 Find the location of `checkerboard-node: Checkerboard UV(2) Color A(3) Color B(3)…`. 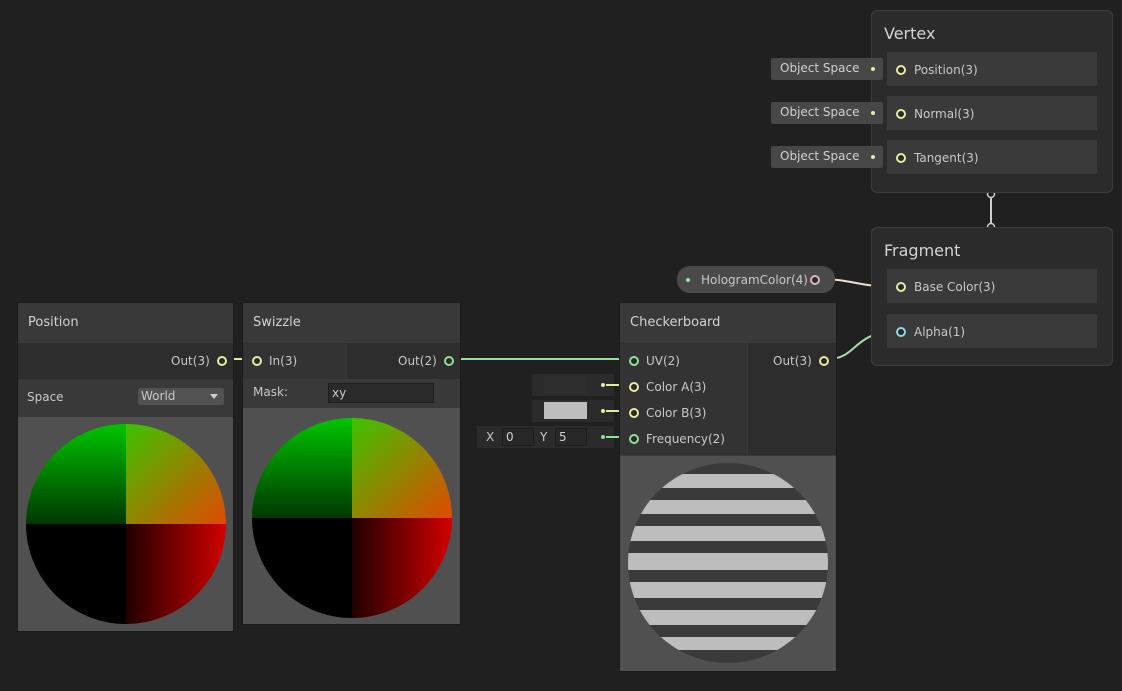

checkerboard-node: Checkerboard UV(2) Color A(3) Color B(3)… is located at coordinates (728, 487).